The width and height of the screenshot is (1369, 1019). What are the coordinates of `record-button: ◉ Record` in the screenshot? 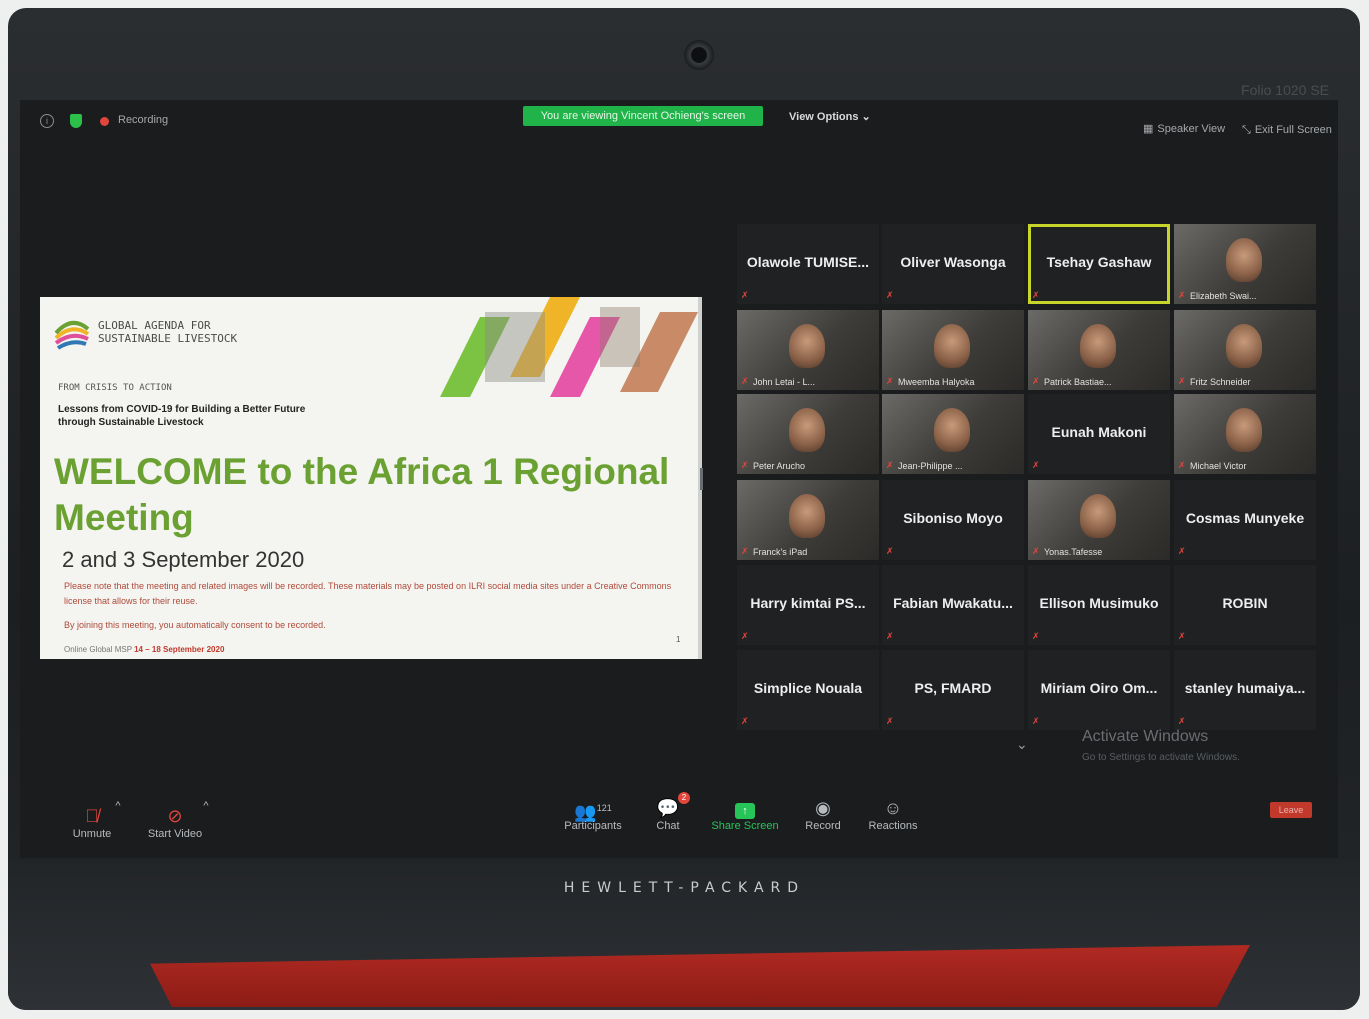 It's located at (823, 814).